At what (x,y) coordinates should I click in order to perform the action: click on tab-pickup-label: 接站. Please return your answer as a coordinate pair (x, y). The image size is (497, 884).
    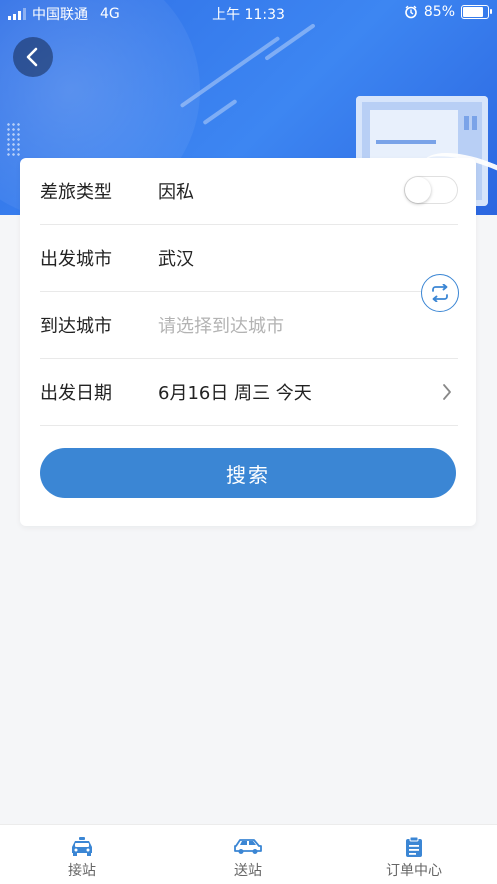
    Looking at the image, I should click on (82, 871).